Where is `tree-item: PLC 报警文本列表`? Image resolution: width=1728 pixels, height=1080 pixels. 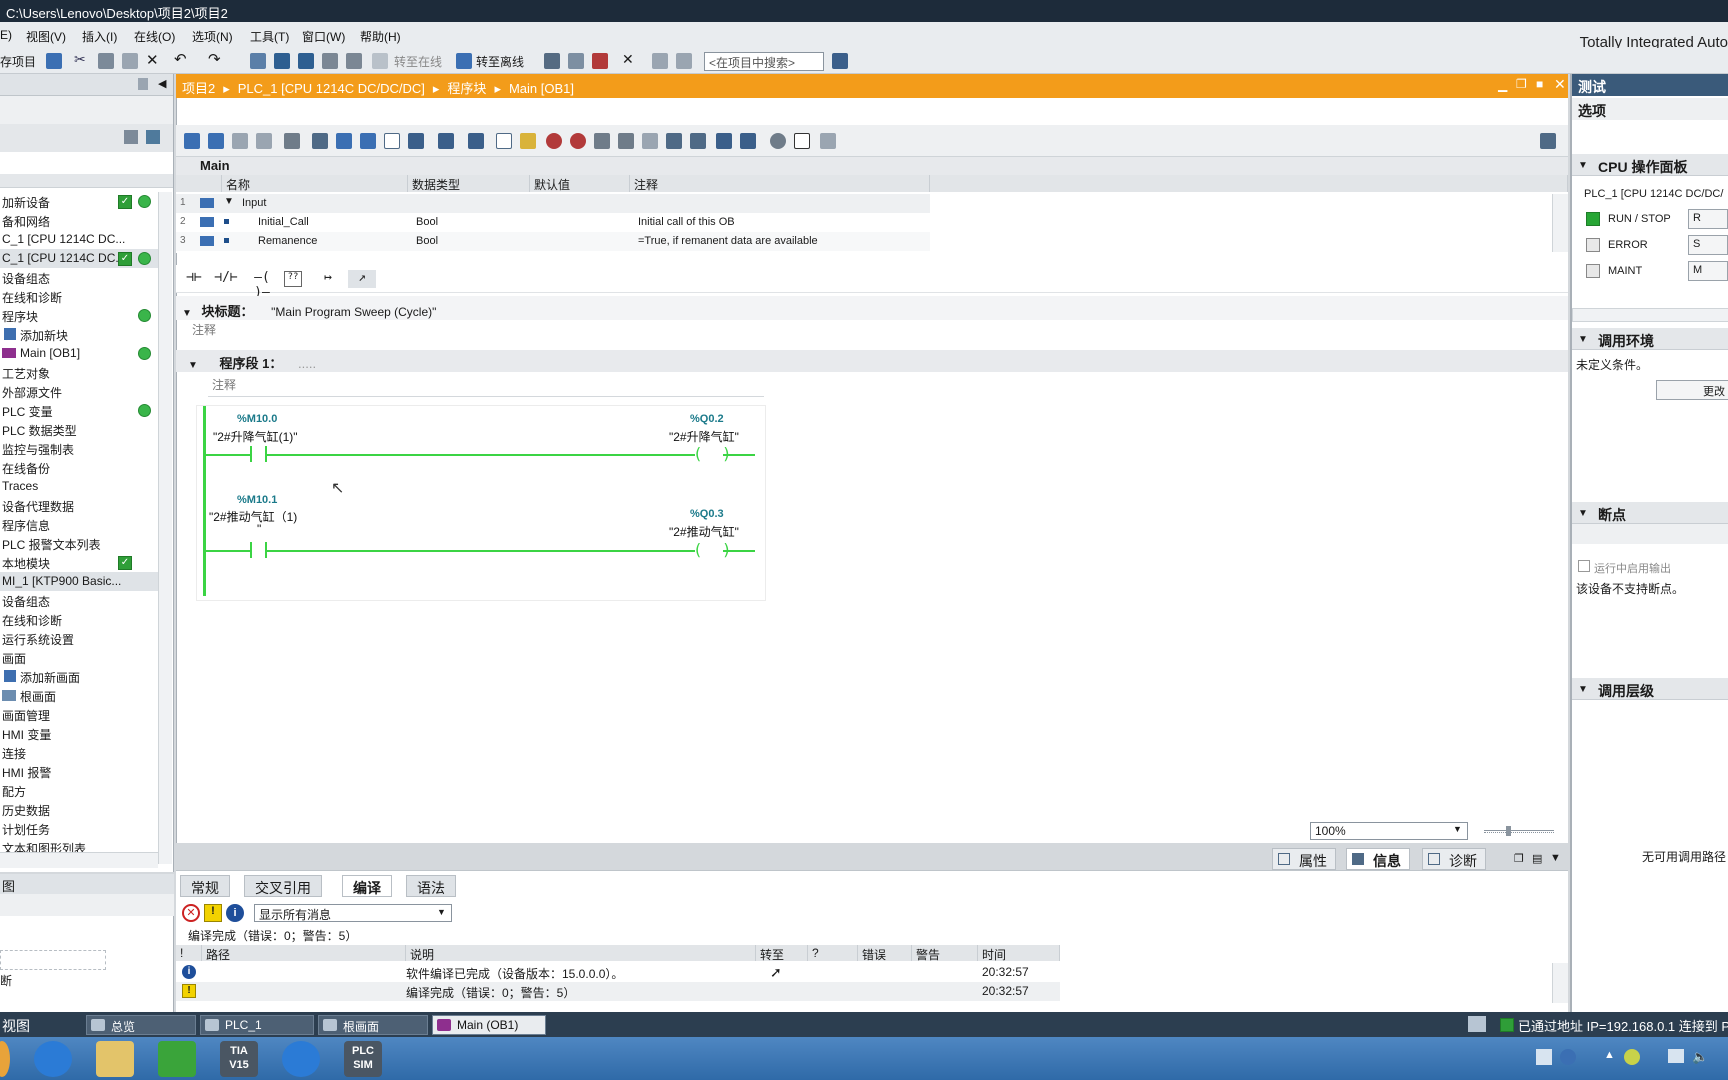 tree-item: PLC 报警文本列表 is located at coordinates (79, 543).